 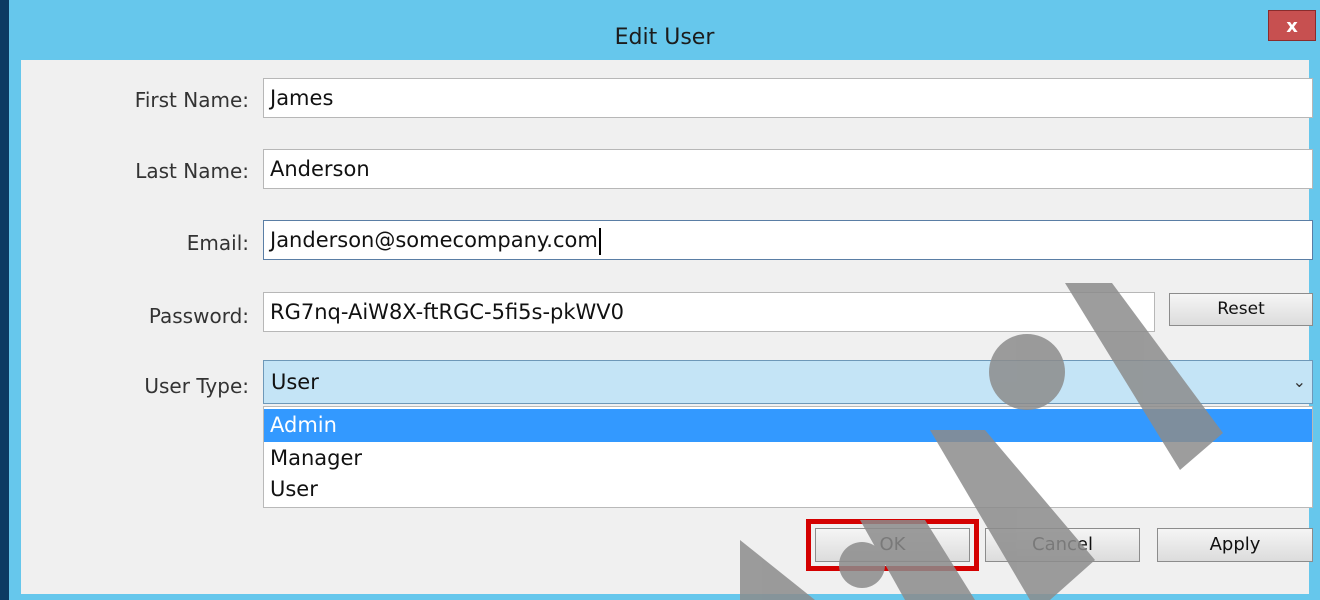 What do you see at coordinates (191, 100) in the screenshot?
I see `first-name-label: First Name:` at bounding box center [191, 100].